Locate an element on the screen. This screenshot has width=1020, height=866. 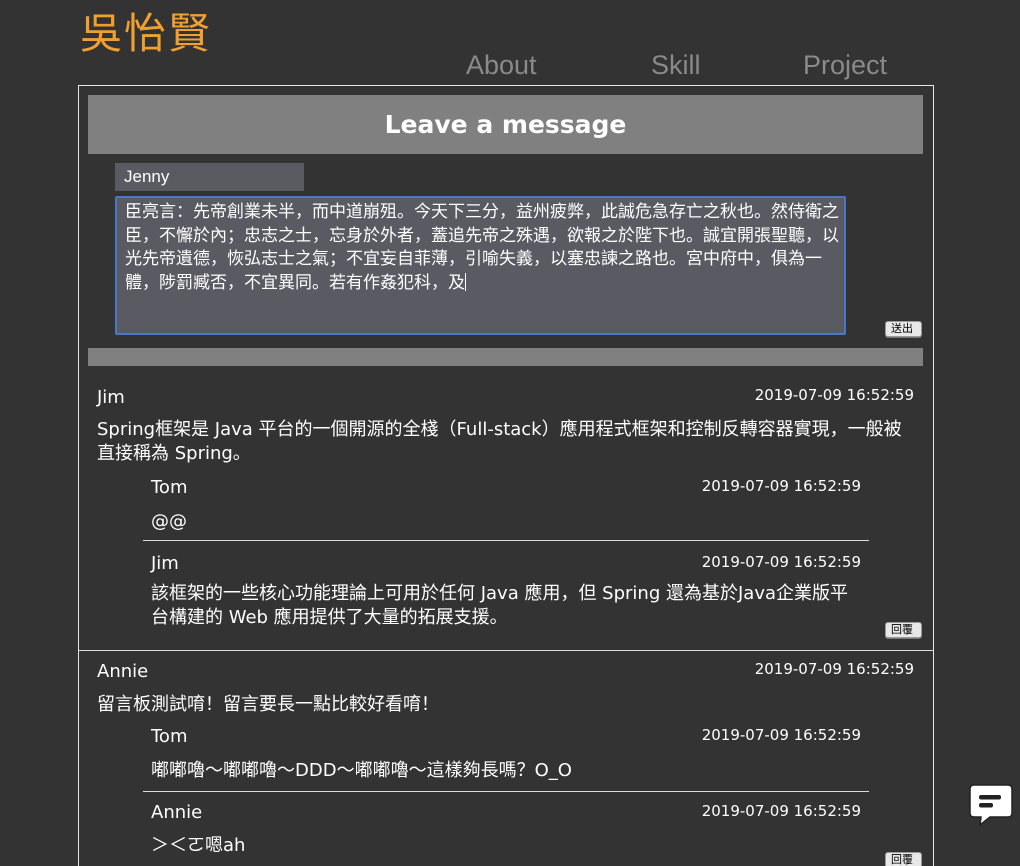
comment-divider is located at coordinates (506, 650).